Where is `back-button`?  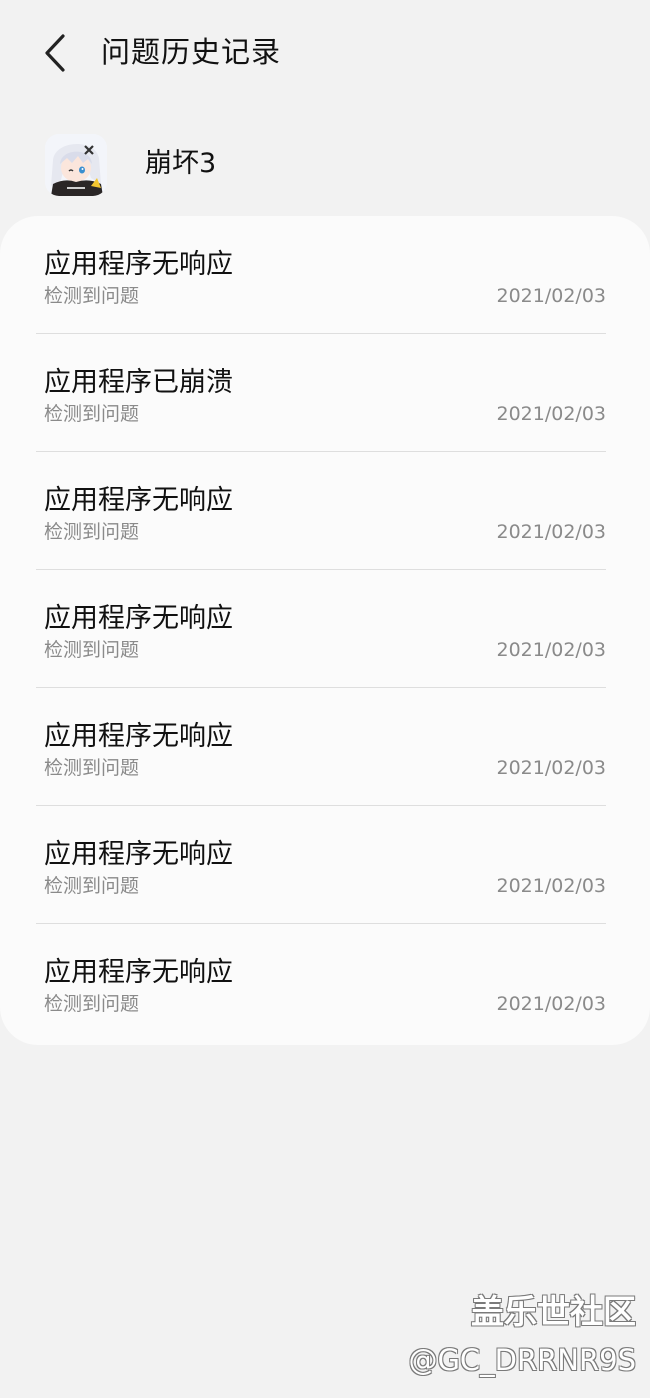
back-button is located at coordinates (55, 53).